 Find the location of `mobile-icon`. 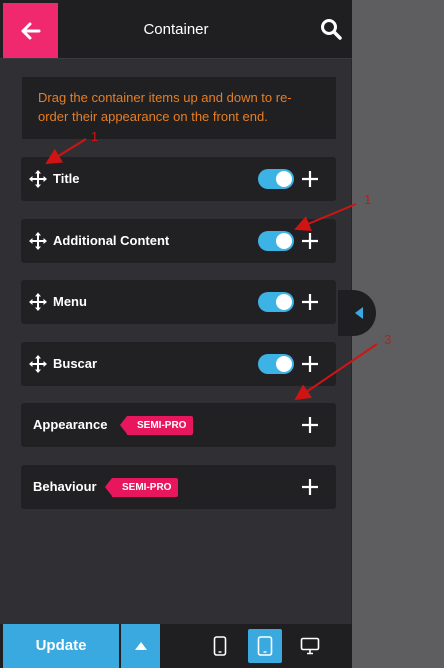

mobile-icon is located at coordinates (220, 646).